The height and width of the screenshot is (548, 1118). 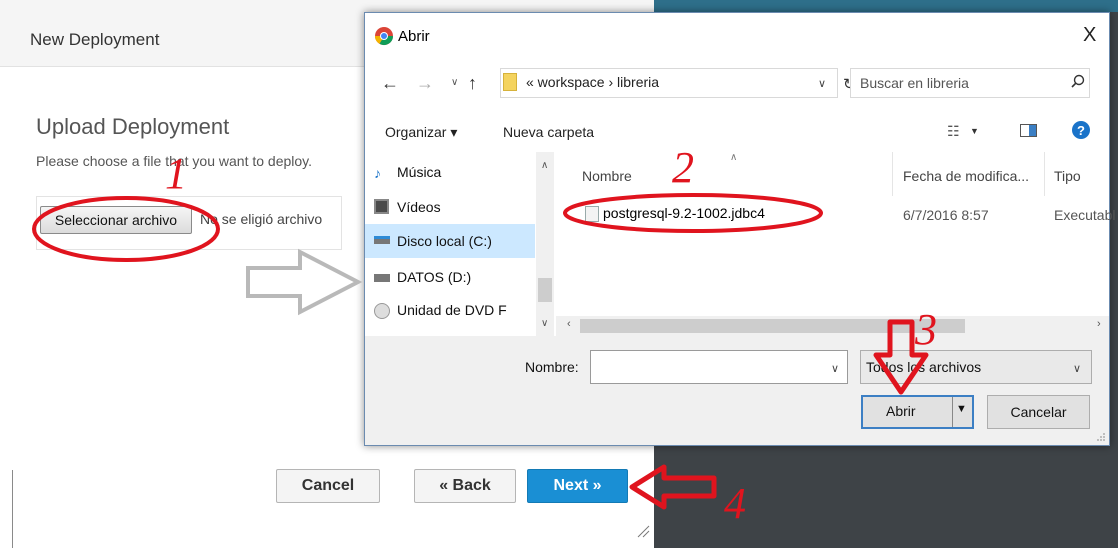 What do you see at coordinates (961, 409) in the screenshot?
I see `open-options-chevron-icon: ▼` at bounding box center [961, 409].